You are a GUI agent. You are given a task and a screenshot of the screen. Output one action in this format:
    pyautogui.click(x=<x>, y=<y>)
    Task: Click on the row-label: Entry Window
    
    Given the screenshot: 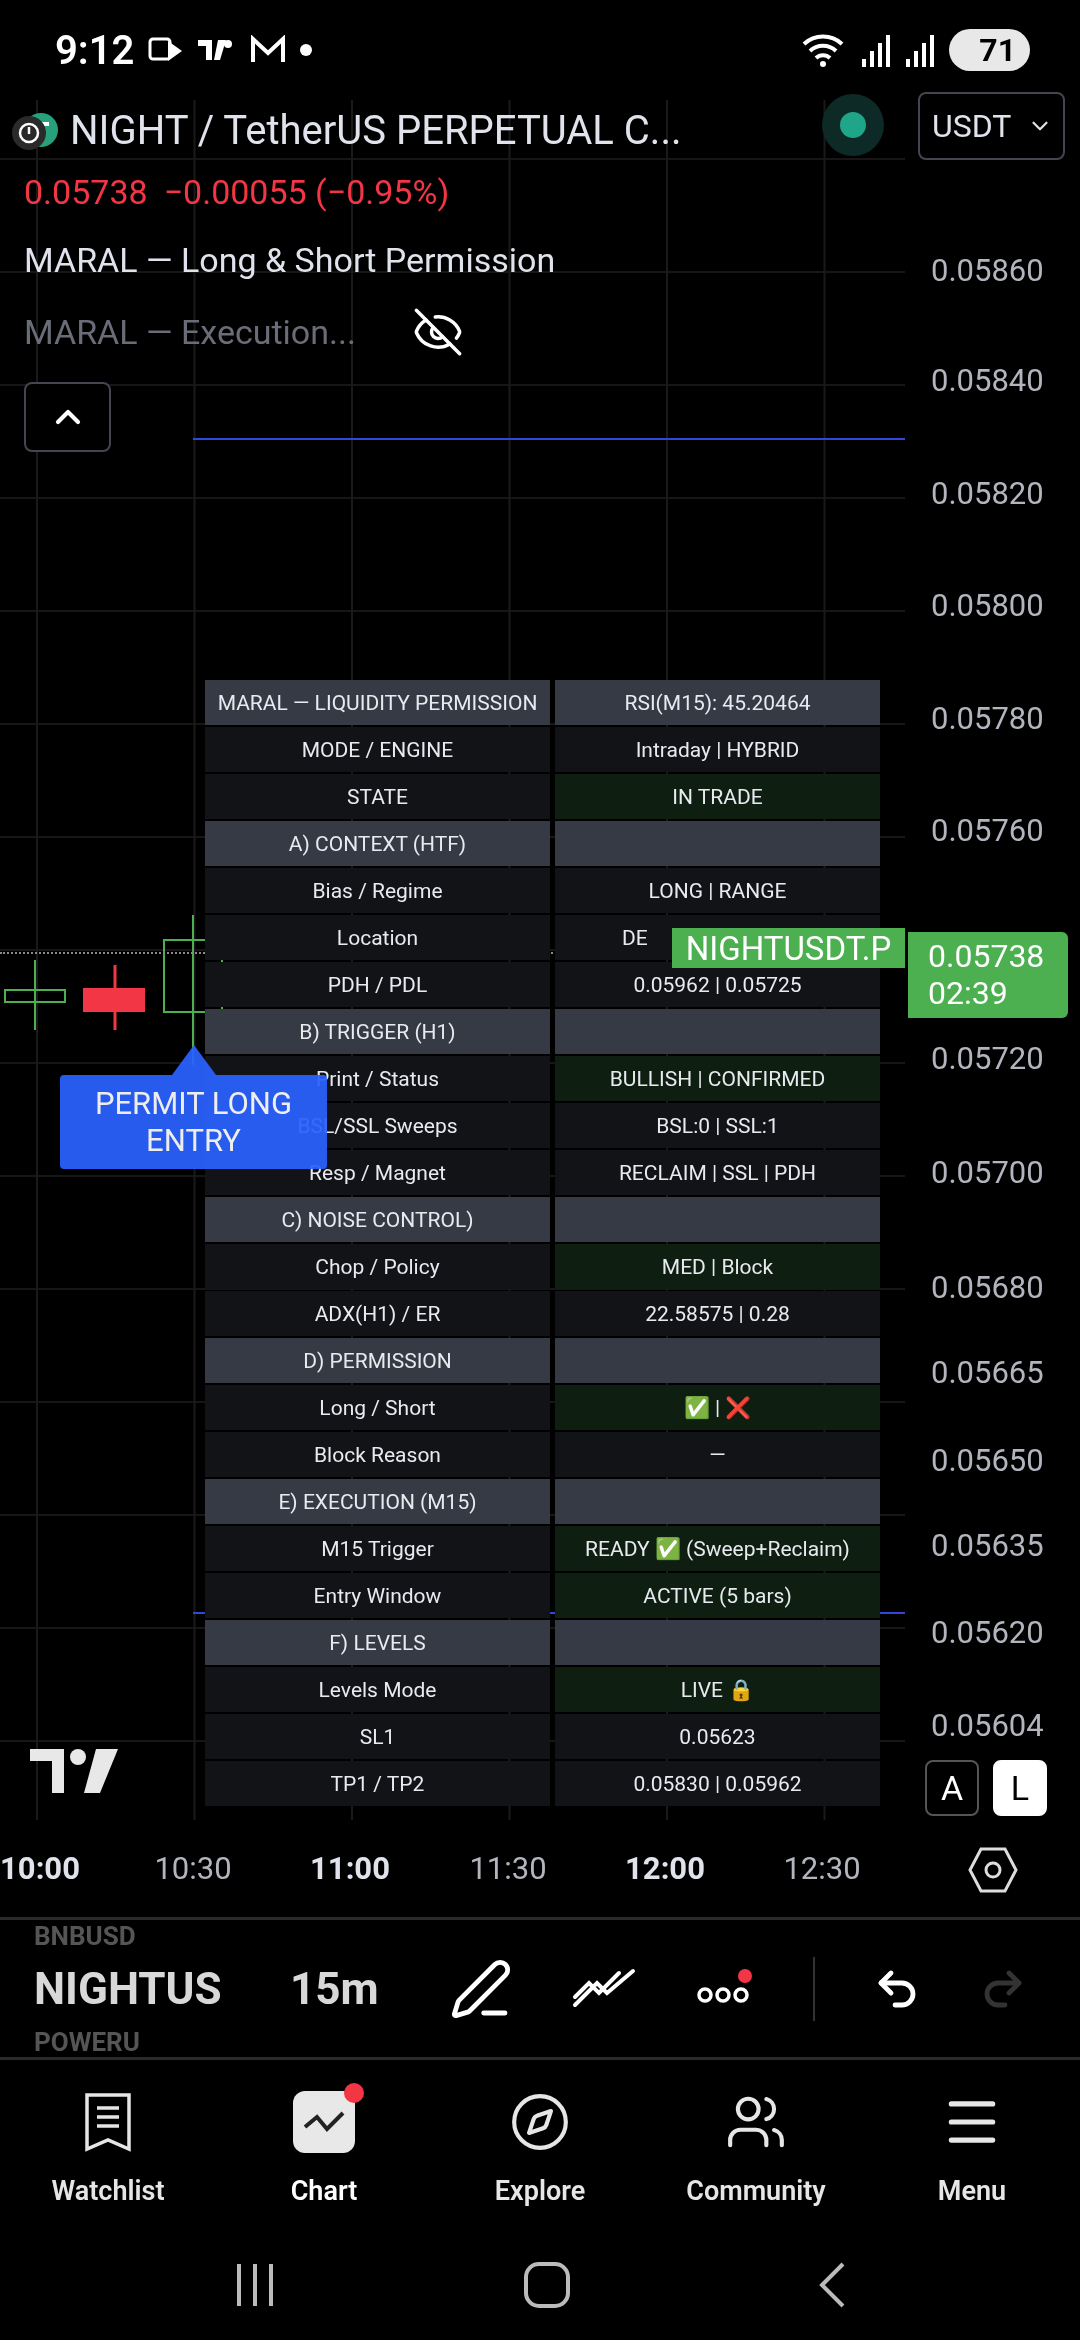 What is the action you would take?
    pyautogui.click(x=377, y=1595)
    